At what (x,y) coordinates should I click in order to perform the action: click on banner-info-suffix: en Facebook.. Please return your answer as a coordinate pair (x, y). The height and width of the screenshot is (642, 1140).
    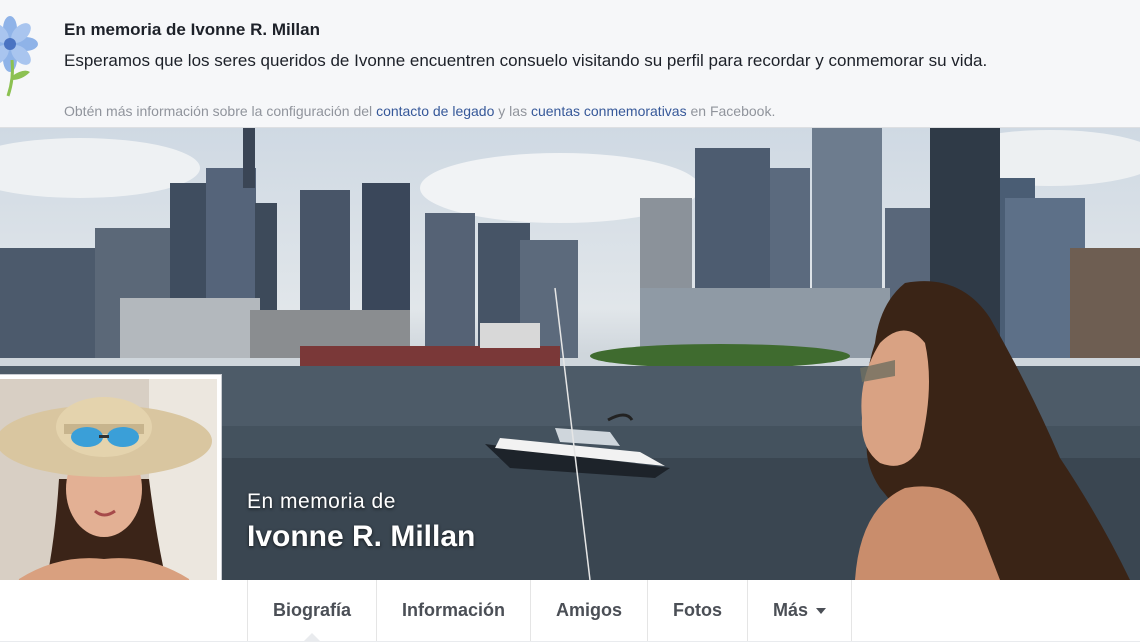
    Looking at the image, I should click on (731, 111).